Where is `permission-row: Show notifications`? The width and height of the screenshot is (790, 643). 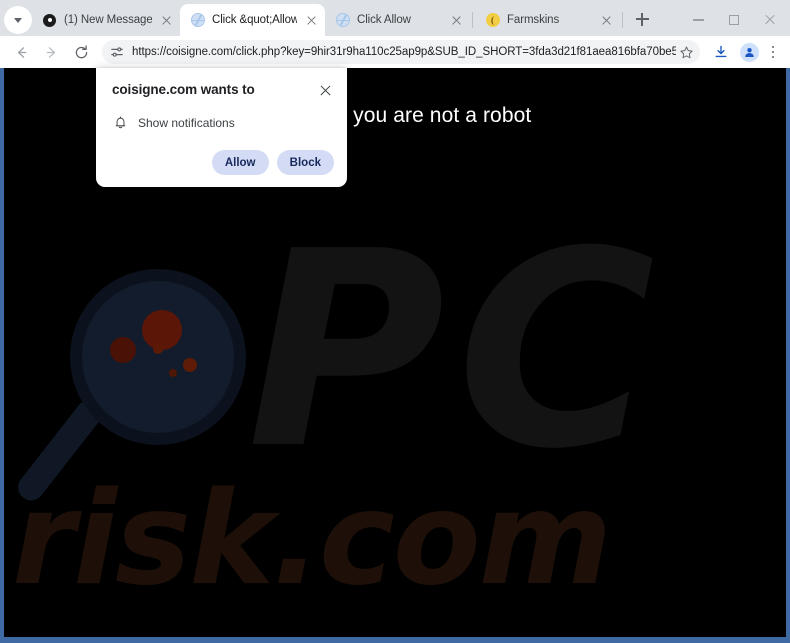
permission-row: Show notifications is located at coordinates (222, 122).